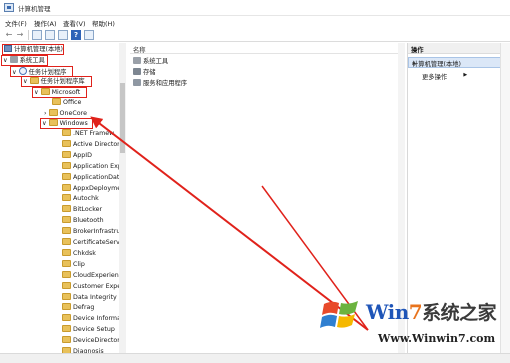 The height and width of the screenshot is (363, 510). I want to click on brand-seven: 7, so click(415, 312).